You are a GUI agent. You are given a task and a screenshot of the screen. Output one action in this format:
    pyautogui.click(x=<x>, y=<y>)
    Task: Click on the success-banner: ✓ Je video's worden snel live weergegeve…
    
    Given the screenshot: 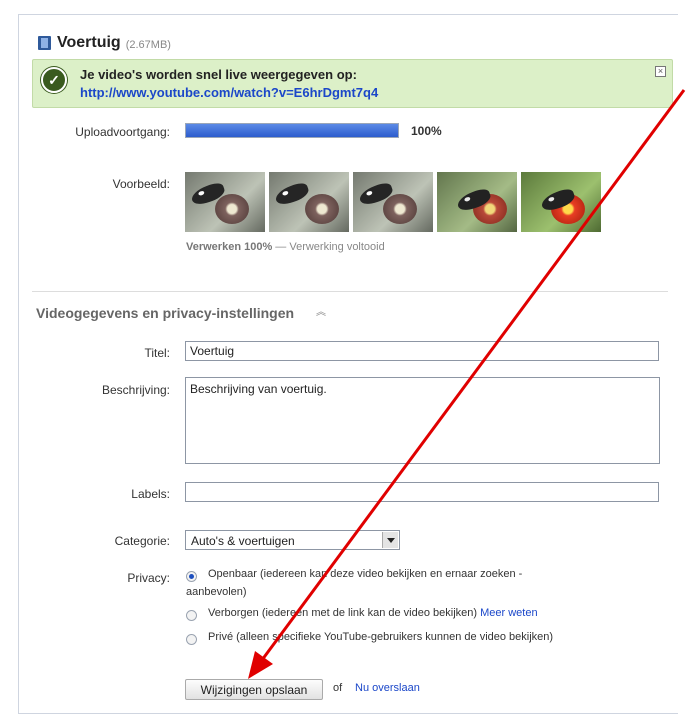 What is the action you would take?
    pyautogui.click(x=352, y=83)
    